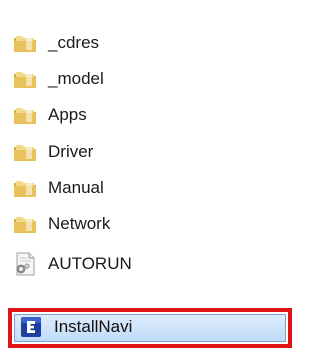 This screenshot has height=356, width=320. I want to click on list-item-autorun: AUTORUN, so click(152, 264).